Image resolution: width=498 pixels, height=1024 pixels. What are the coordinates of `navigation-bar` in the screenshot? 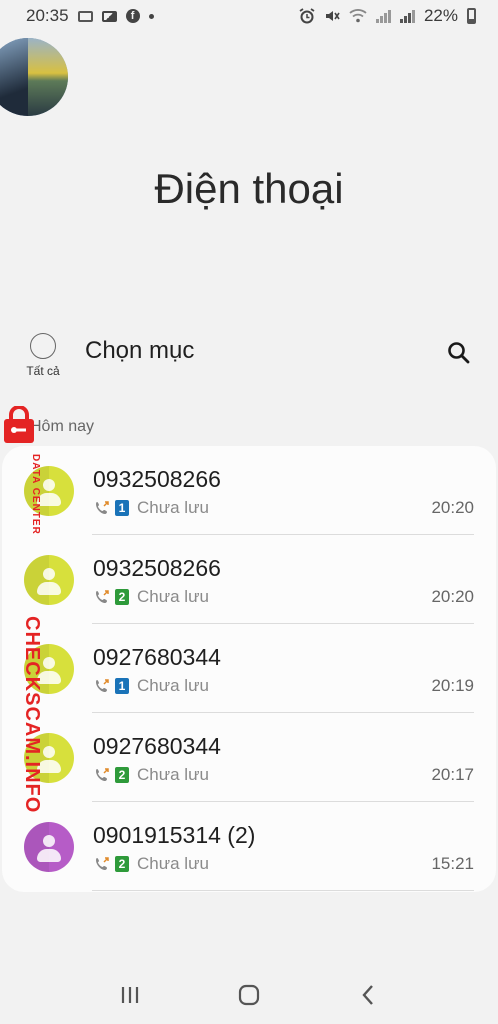 It's located at (249, 995).